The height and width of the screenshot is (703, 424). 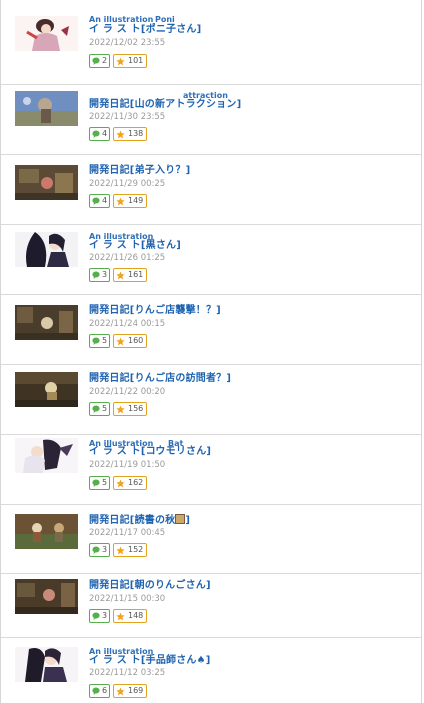 What do you see at coordinates (136, 690) in the screenshot?
I see `star-count: 169` at bounding box center [136, 690].